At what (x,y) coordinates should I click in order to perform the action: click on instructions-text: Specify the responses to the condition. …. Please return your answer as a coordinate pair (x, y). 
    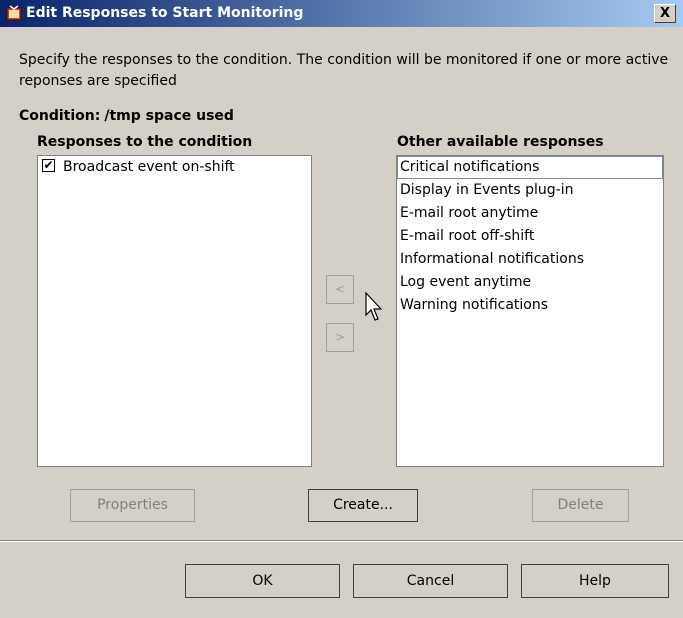
    Looking at the image, I should click on (344, 70).